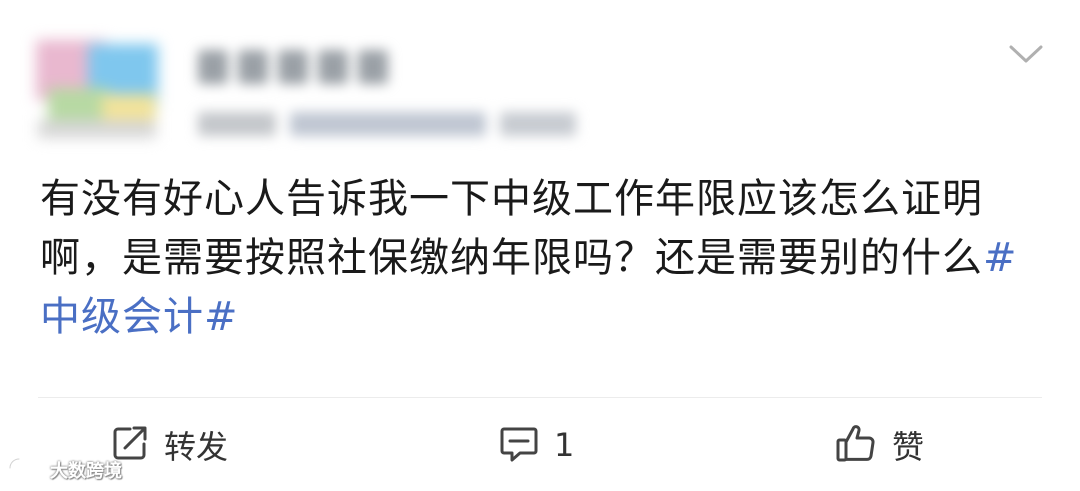 The height and width of the screenshot is (491, 1080). Describe the element at coordinates (519, 445) in the screenshot. I see `comment-bubble-icon` at that location.